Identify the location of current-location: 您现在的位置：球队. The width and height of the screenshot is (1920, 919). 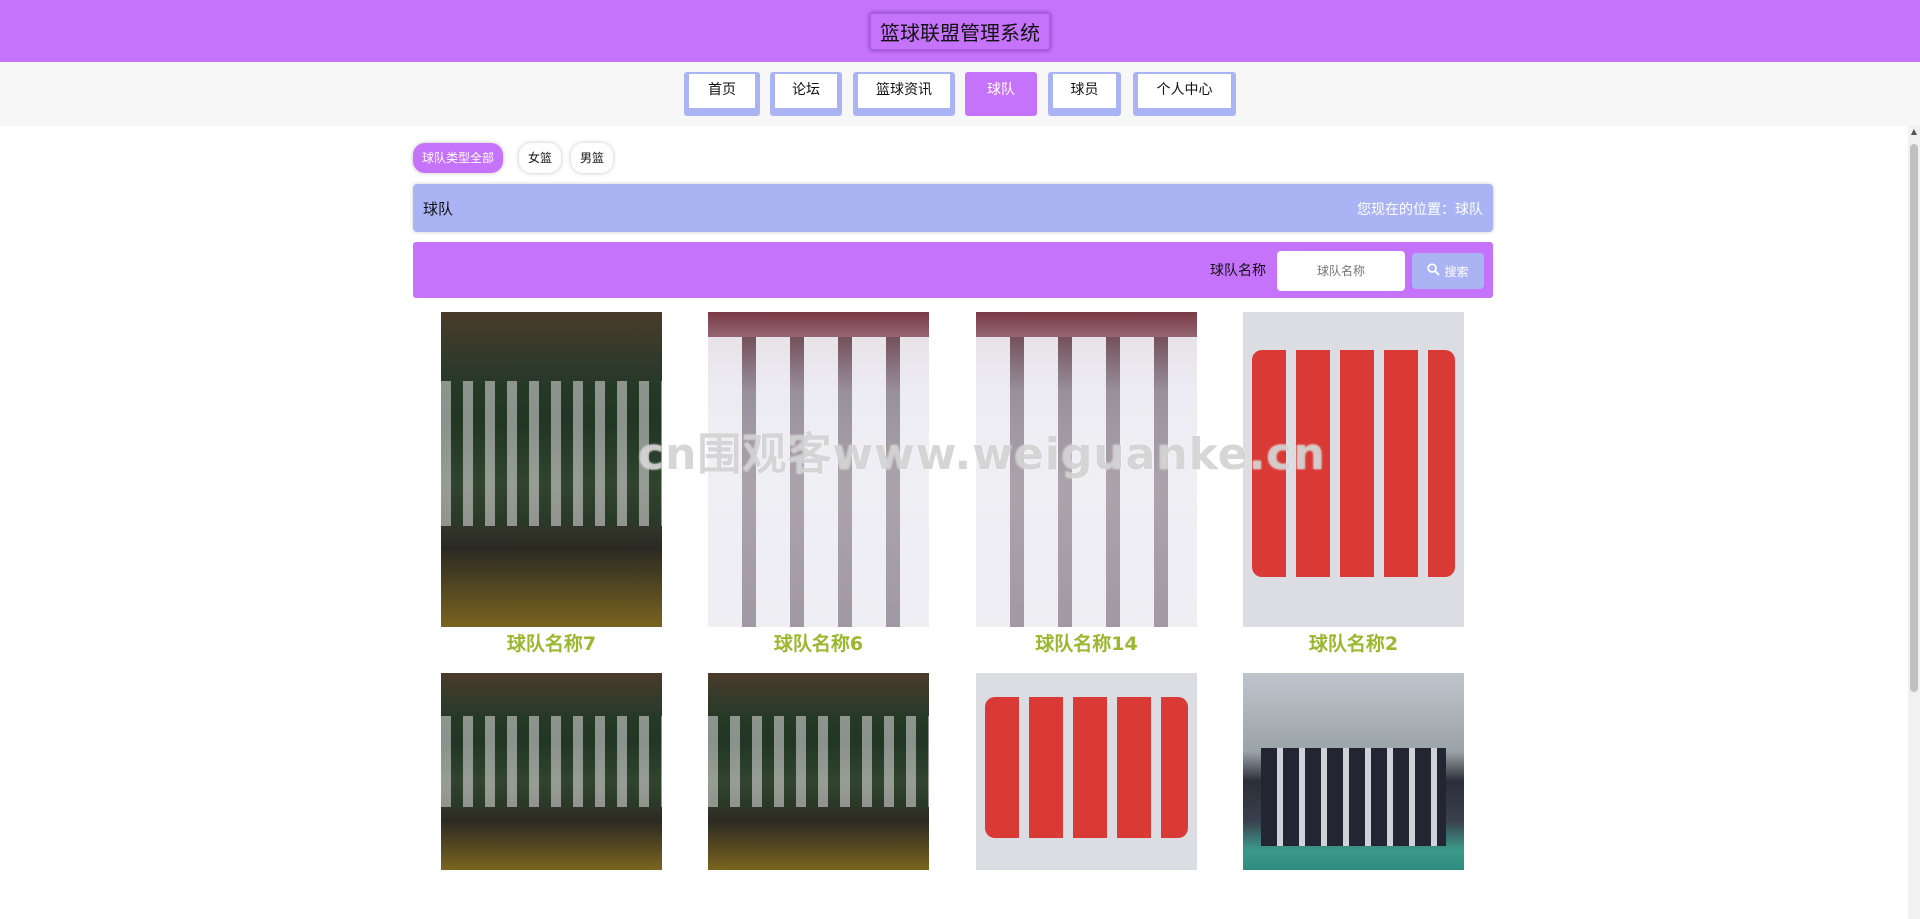
(1420, 210).